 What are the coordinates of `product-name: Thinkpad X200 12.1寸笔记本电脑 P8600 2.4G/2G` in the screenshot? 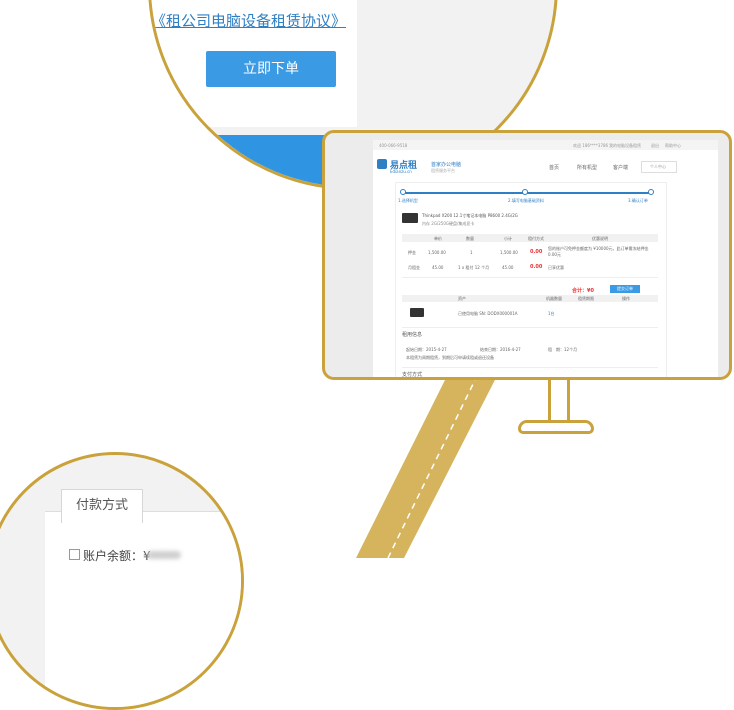 It's located at (470, 215).